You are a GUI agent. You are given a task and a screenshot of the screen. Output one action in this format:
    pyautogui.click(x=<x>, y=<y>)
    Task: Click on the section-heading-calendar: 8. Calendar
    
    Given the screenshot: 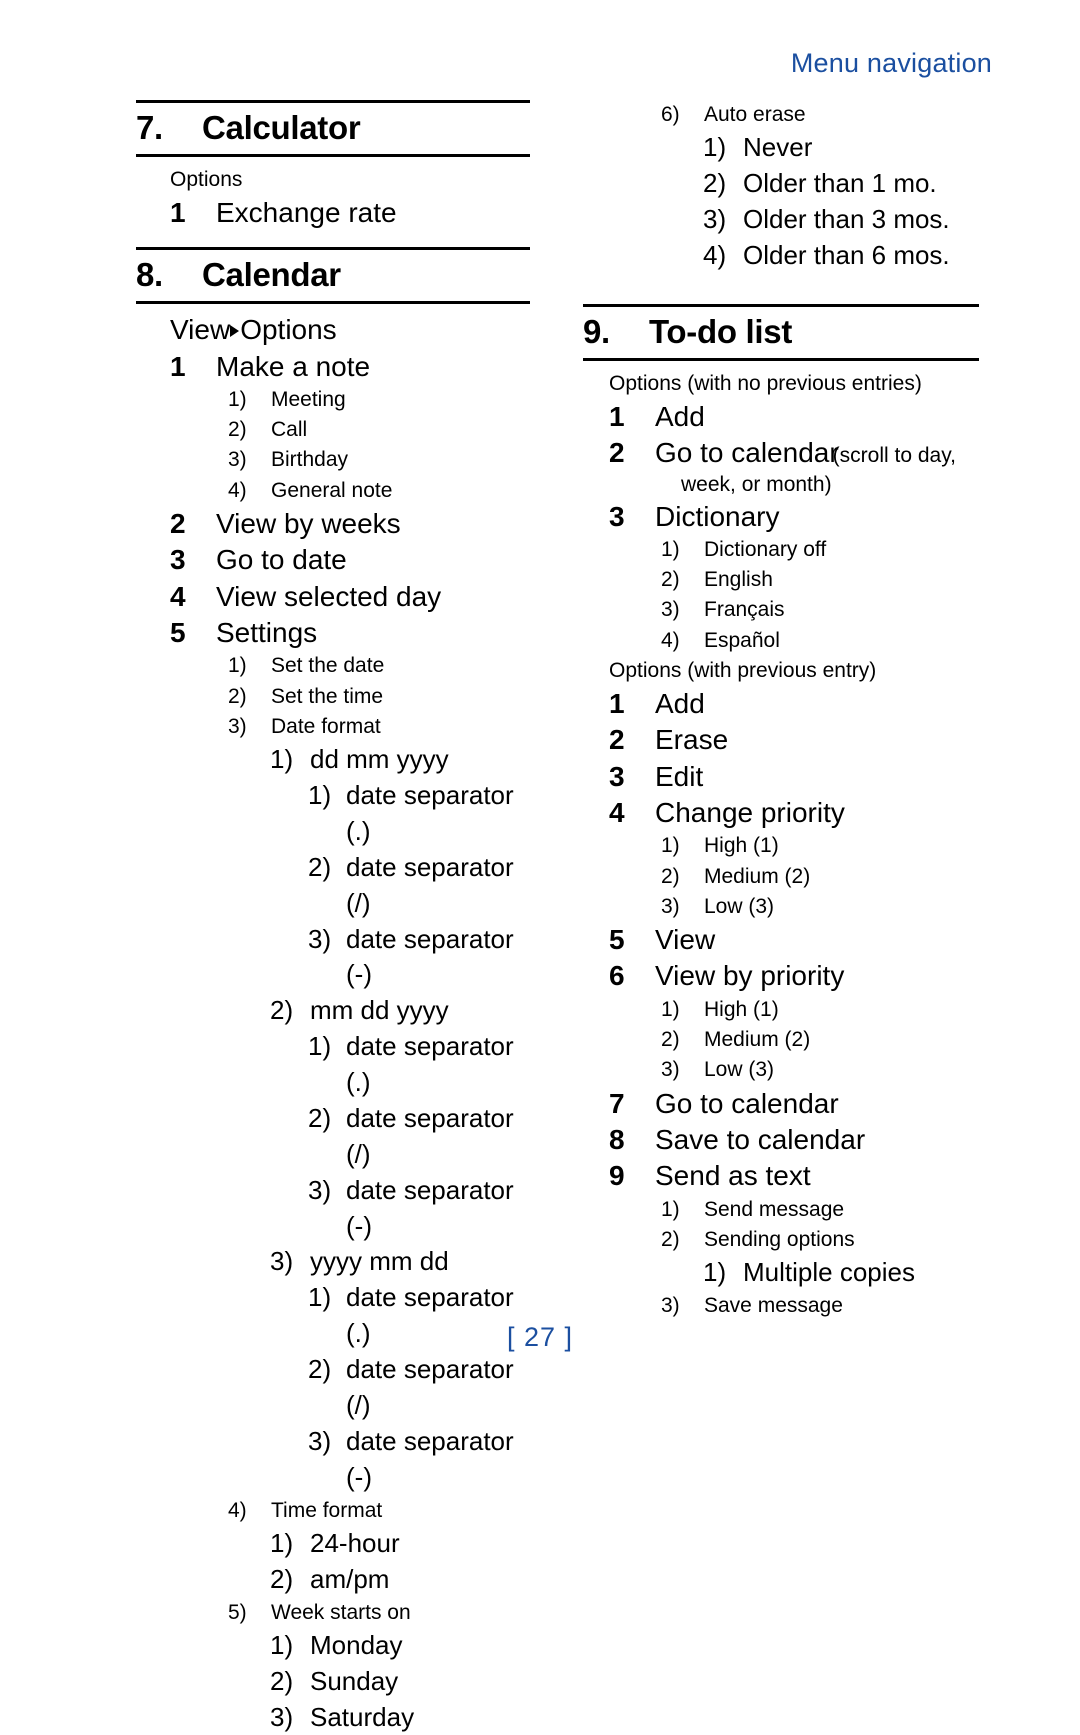 What is the action you would take?
    pyautogui.click(x=333, y=276)
    